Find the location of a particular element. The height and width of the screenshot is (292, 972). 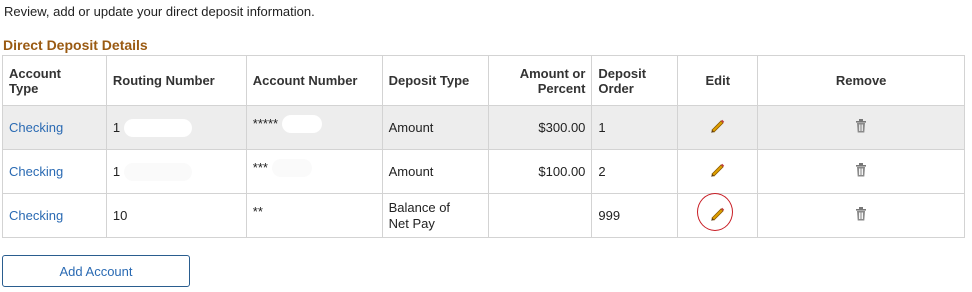

header-deposit-type: Deposit Type is located at coordinates (435, 80).